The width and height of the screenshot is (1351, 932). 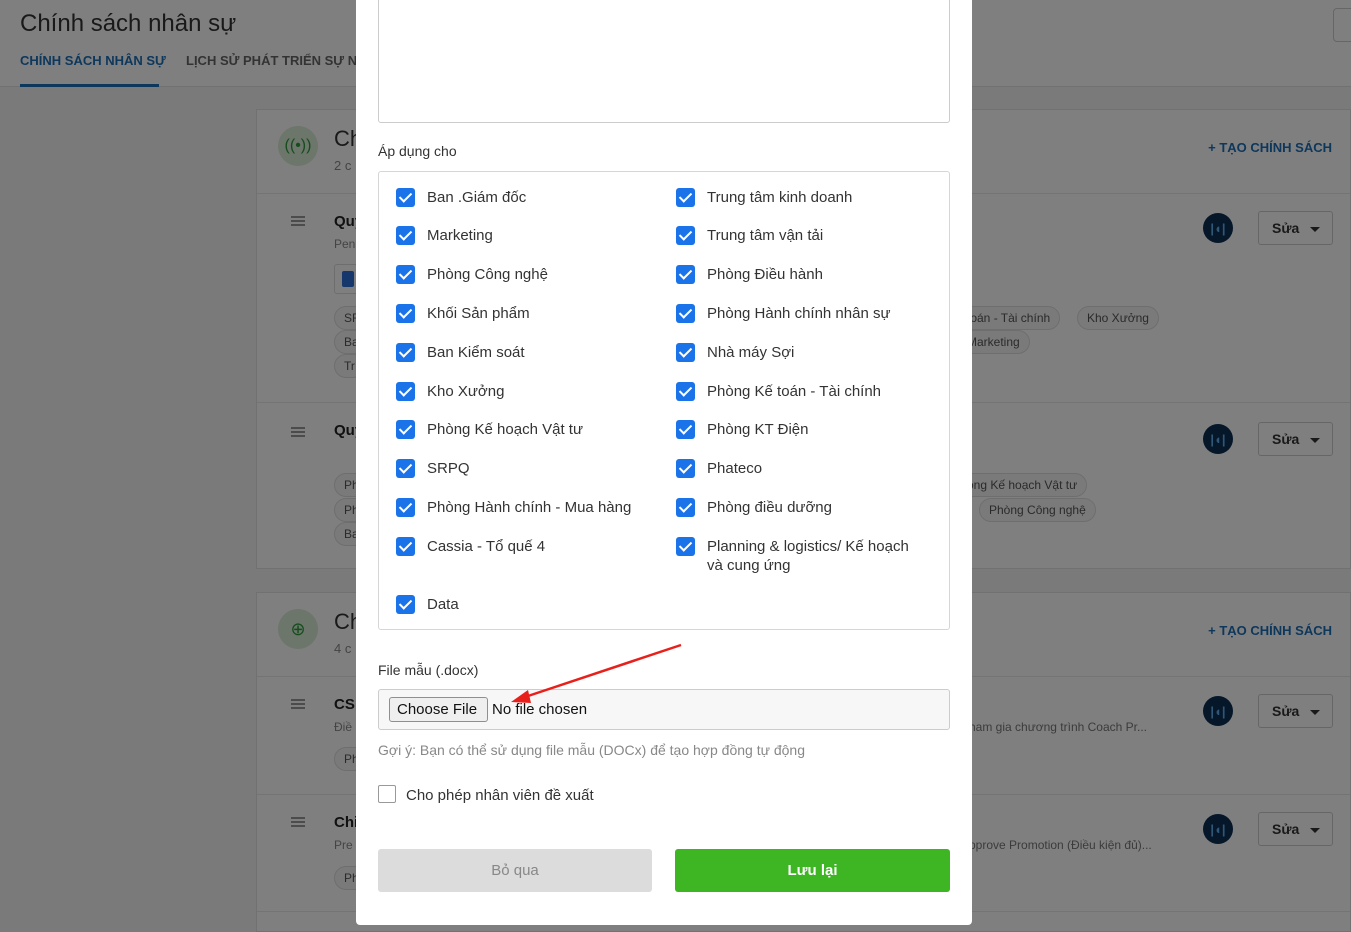 What do you see at coordinates (515, 870) in the screenshot?
I see `cancel-button: Bỏ qua` at bounding box center [515, 870].